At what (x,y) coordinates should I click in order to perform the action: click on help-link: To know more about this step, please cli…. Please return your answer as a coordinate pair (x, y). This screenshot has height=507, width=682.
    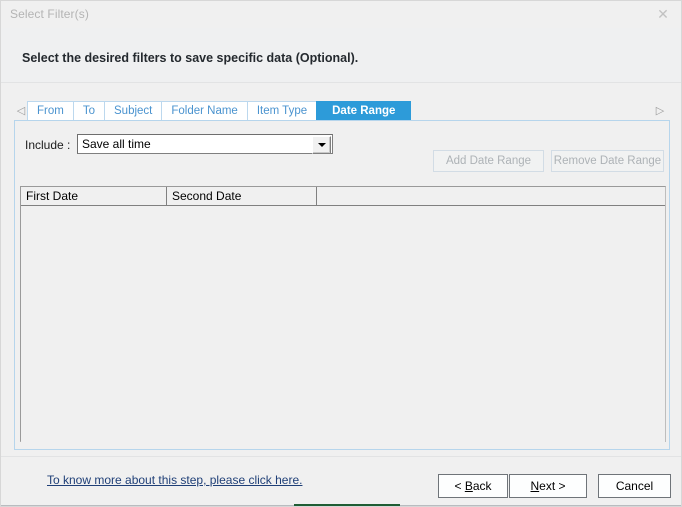
    Looking at the image, I should click on (174, 480).